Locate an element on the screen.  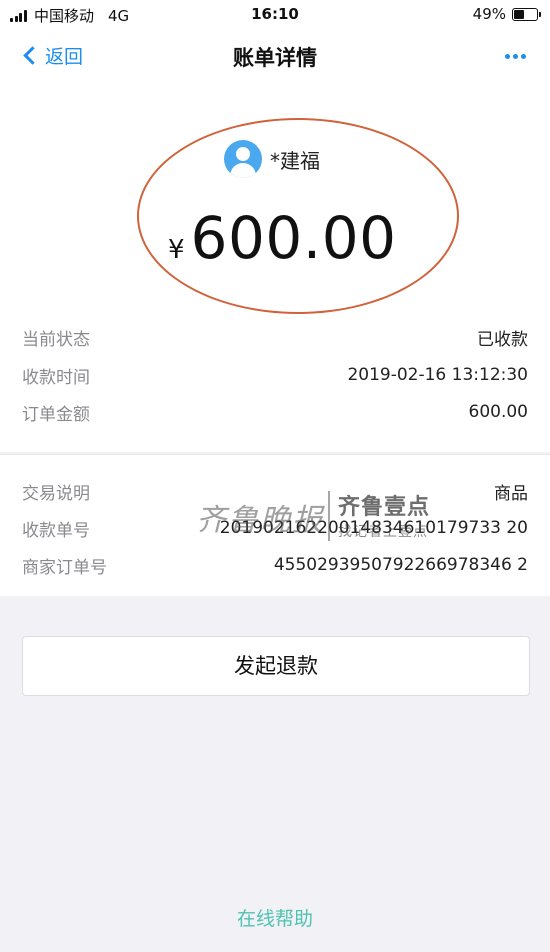
detail-row-receipt-number: 收款单号 20190216220014834610179733 20 is located at coordinates (275, 528).